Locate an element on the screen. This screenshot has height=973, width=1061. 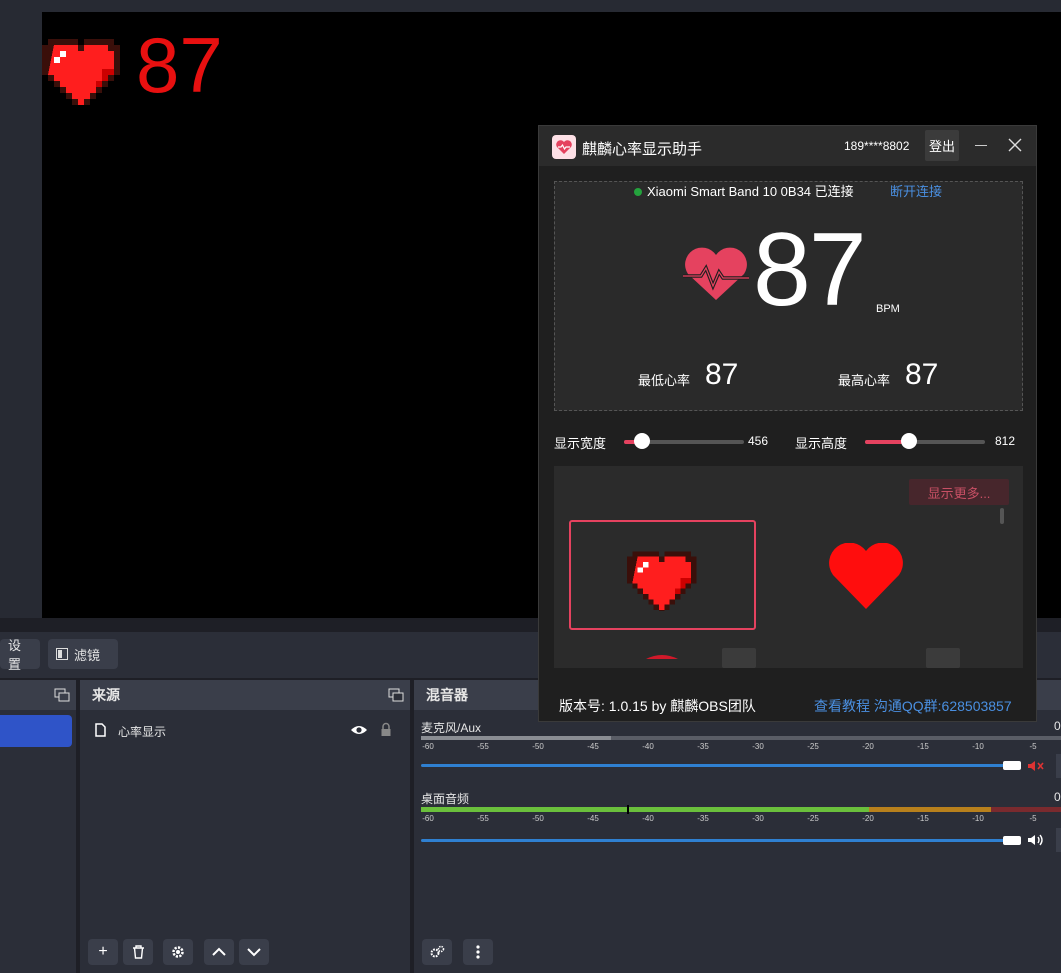
style-option-solid-heart is located at coordinates (865, 575).